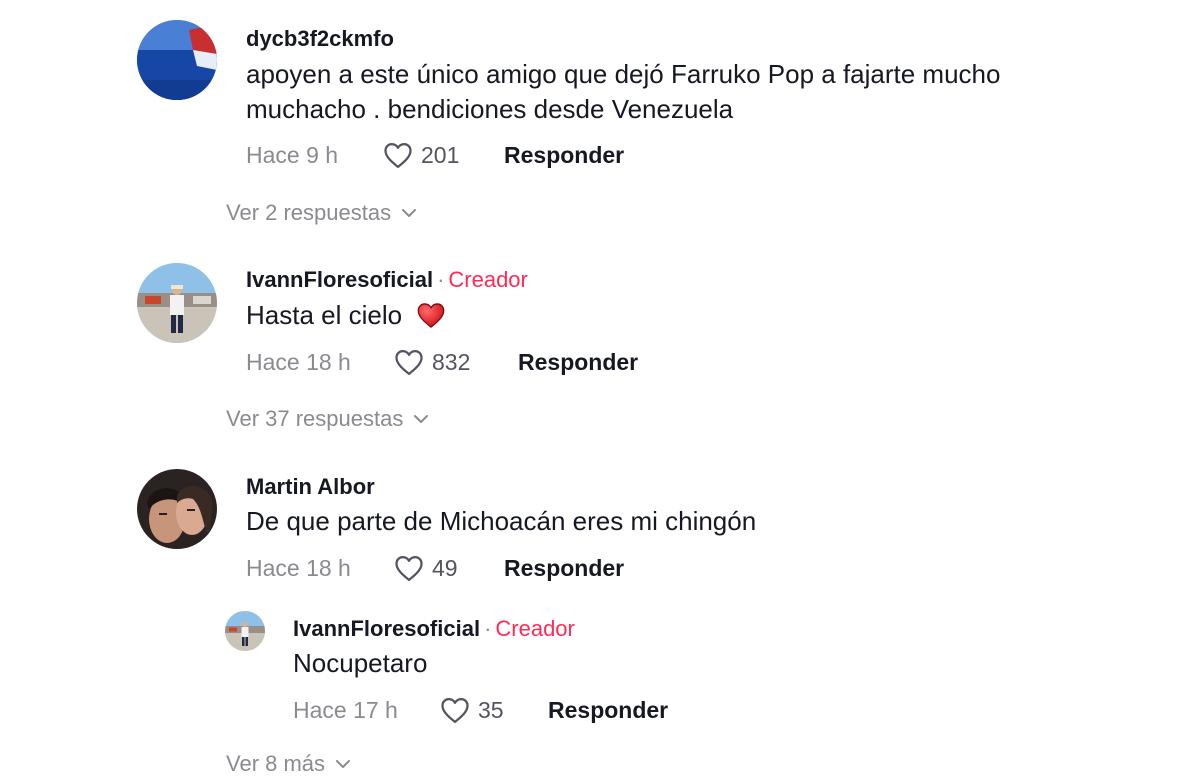  Describe the element at coordinates (309, 212) in the screenshot. I see `view-replies-label: Ver 2 respuestas` at that location.